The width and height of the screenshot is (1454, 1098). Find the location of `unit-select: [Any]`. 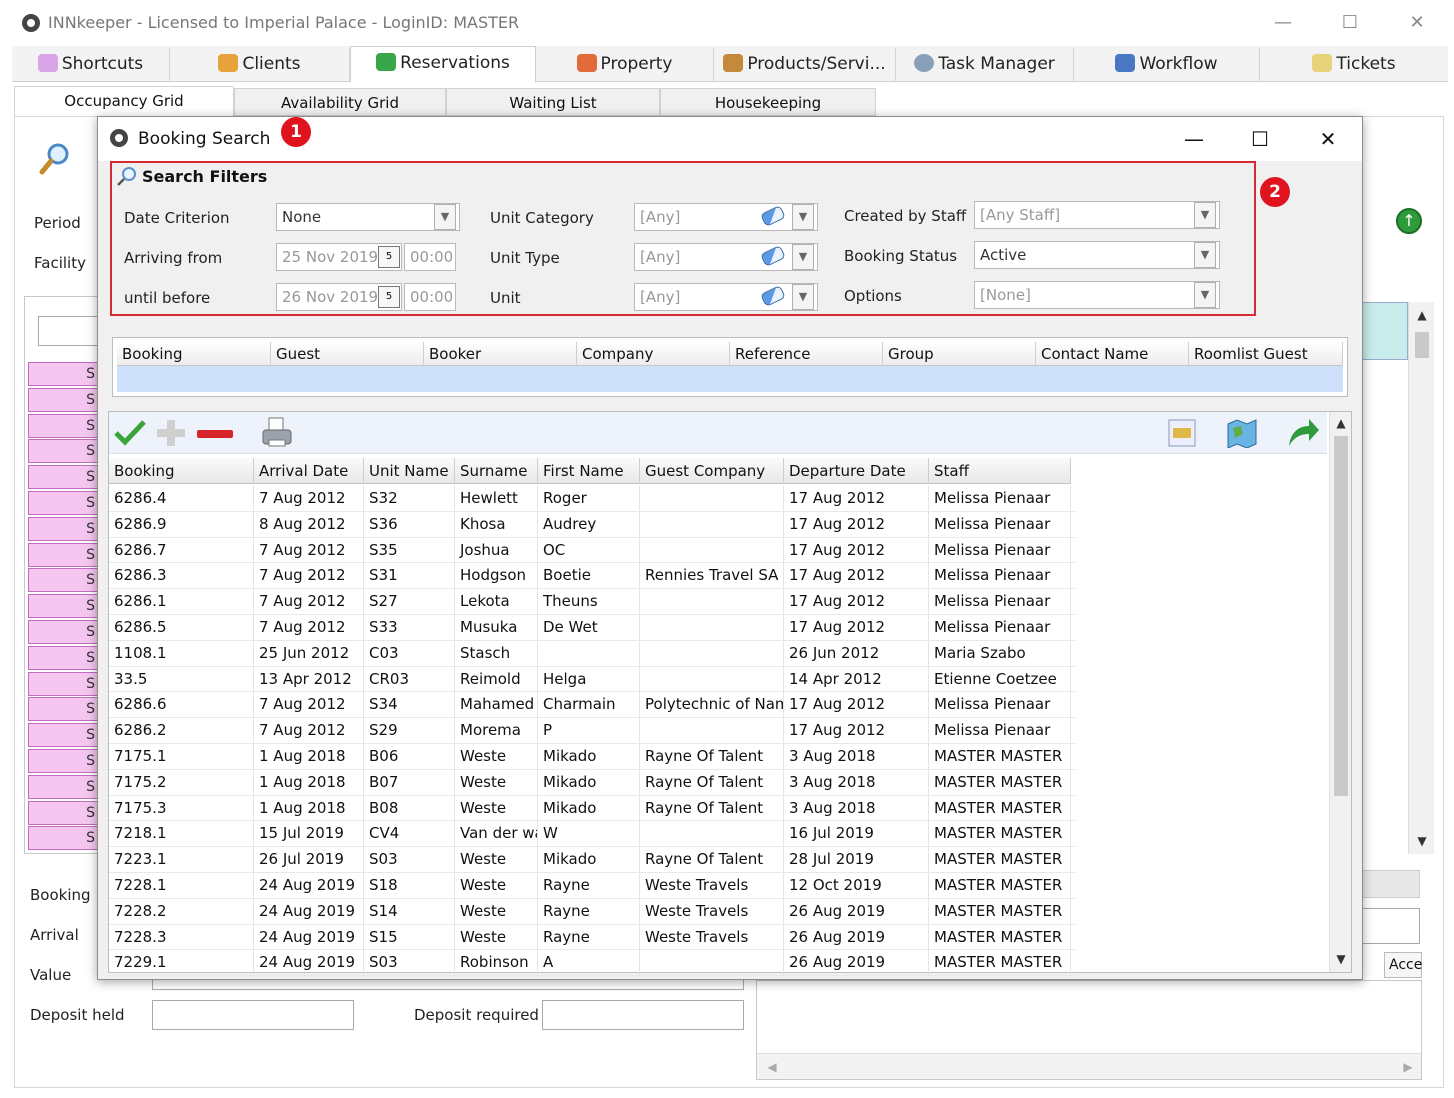

unit-select: [Any] is located at coordinates (726, 297).